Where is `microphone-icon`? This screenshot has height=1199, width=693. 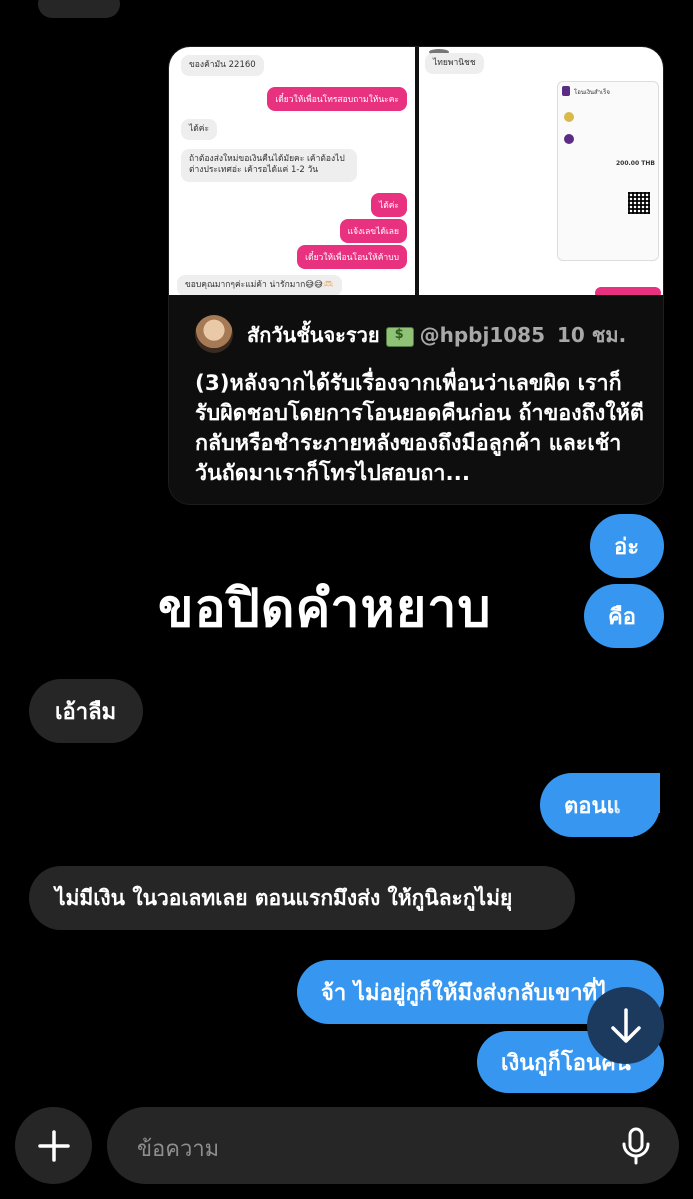 microphone-icon is located at coordinates (636, 1146).